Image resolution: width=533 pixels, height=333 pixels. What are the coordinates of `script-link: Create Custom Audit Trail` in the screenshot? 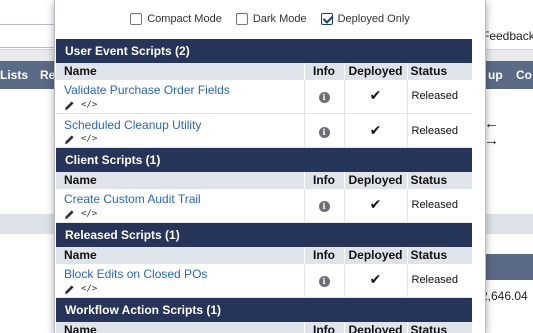 It's located at (180, 199).